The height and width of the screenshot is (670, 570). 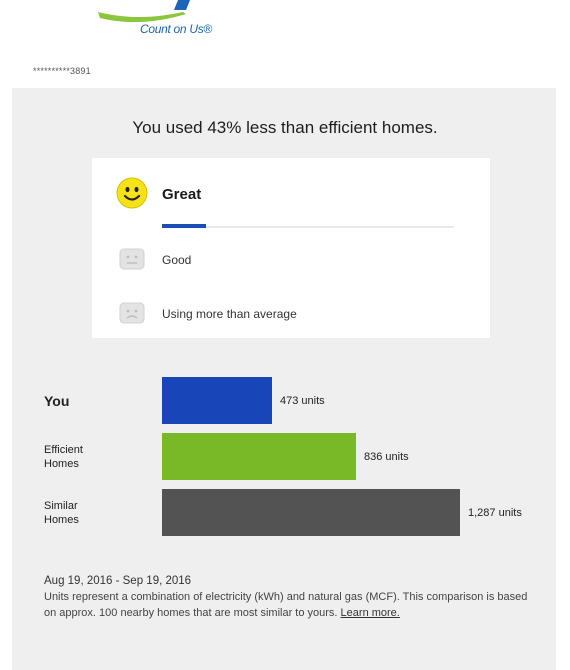 I want to click on rank-indicator-bar, so click(x=184, y=226).